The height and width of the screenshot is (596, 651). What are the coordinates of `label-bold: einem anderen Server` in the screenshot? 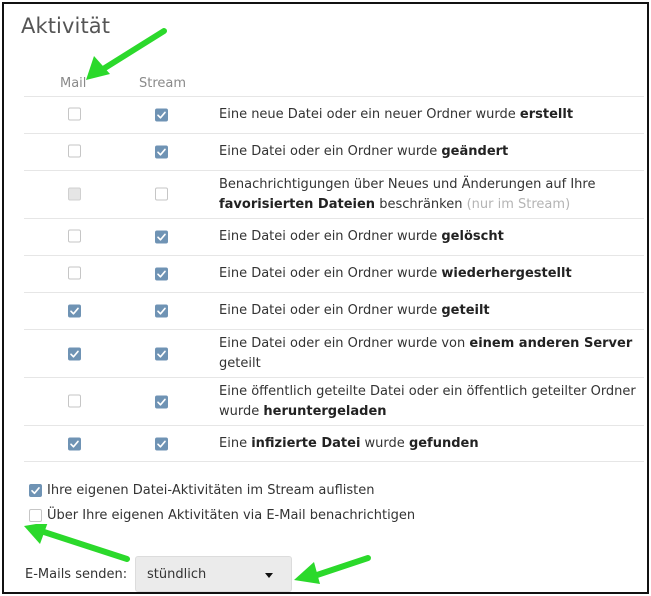 It's located at (551, 343).